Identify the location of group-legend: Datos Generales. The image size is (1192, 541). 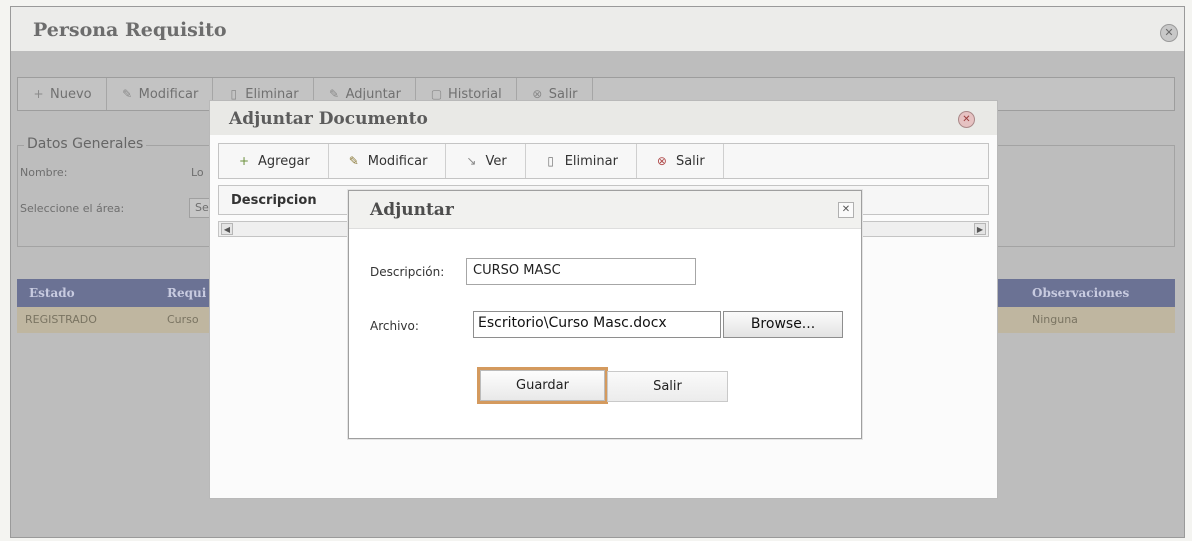
(85, 144).